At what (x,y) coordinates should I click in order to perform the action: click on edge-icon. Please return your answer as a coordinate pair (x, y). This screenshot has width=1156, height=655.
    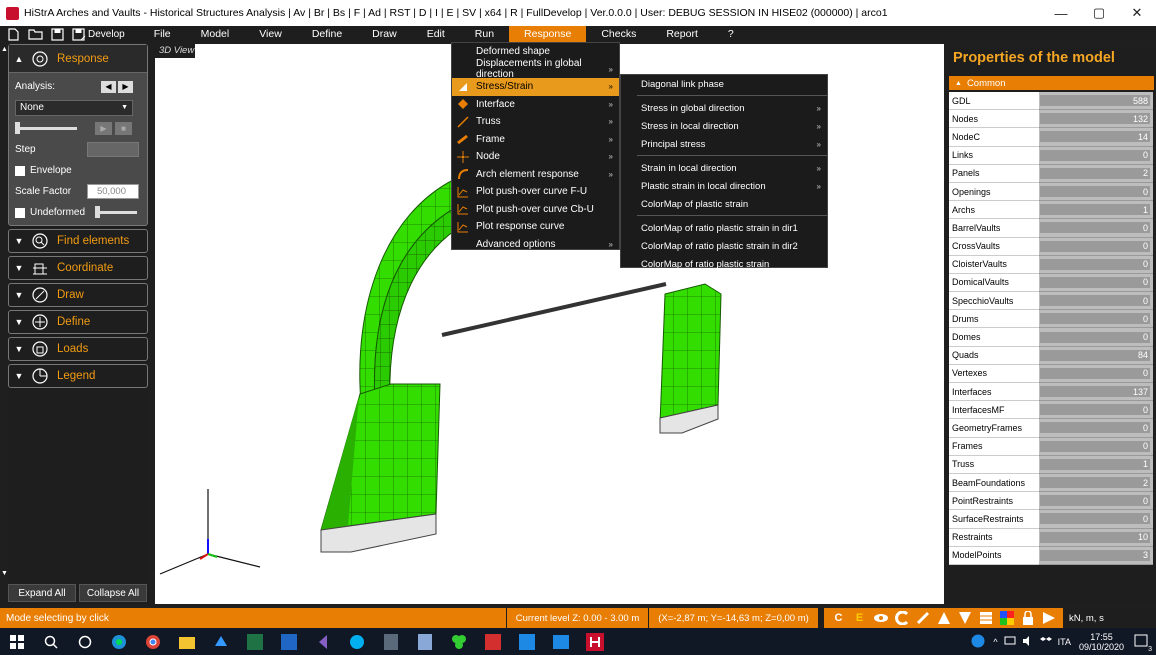
    Looking at the image, I should click on (119, 641).